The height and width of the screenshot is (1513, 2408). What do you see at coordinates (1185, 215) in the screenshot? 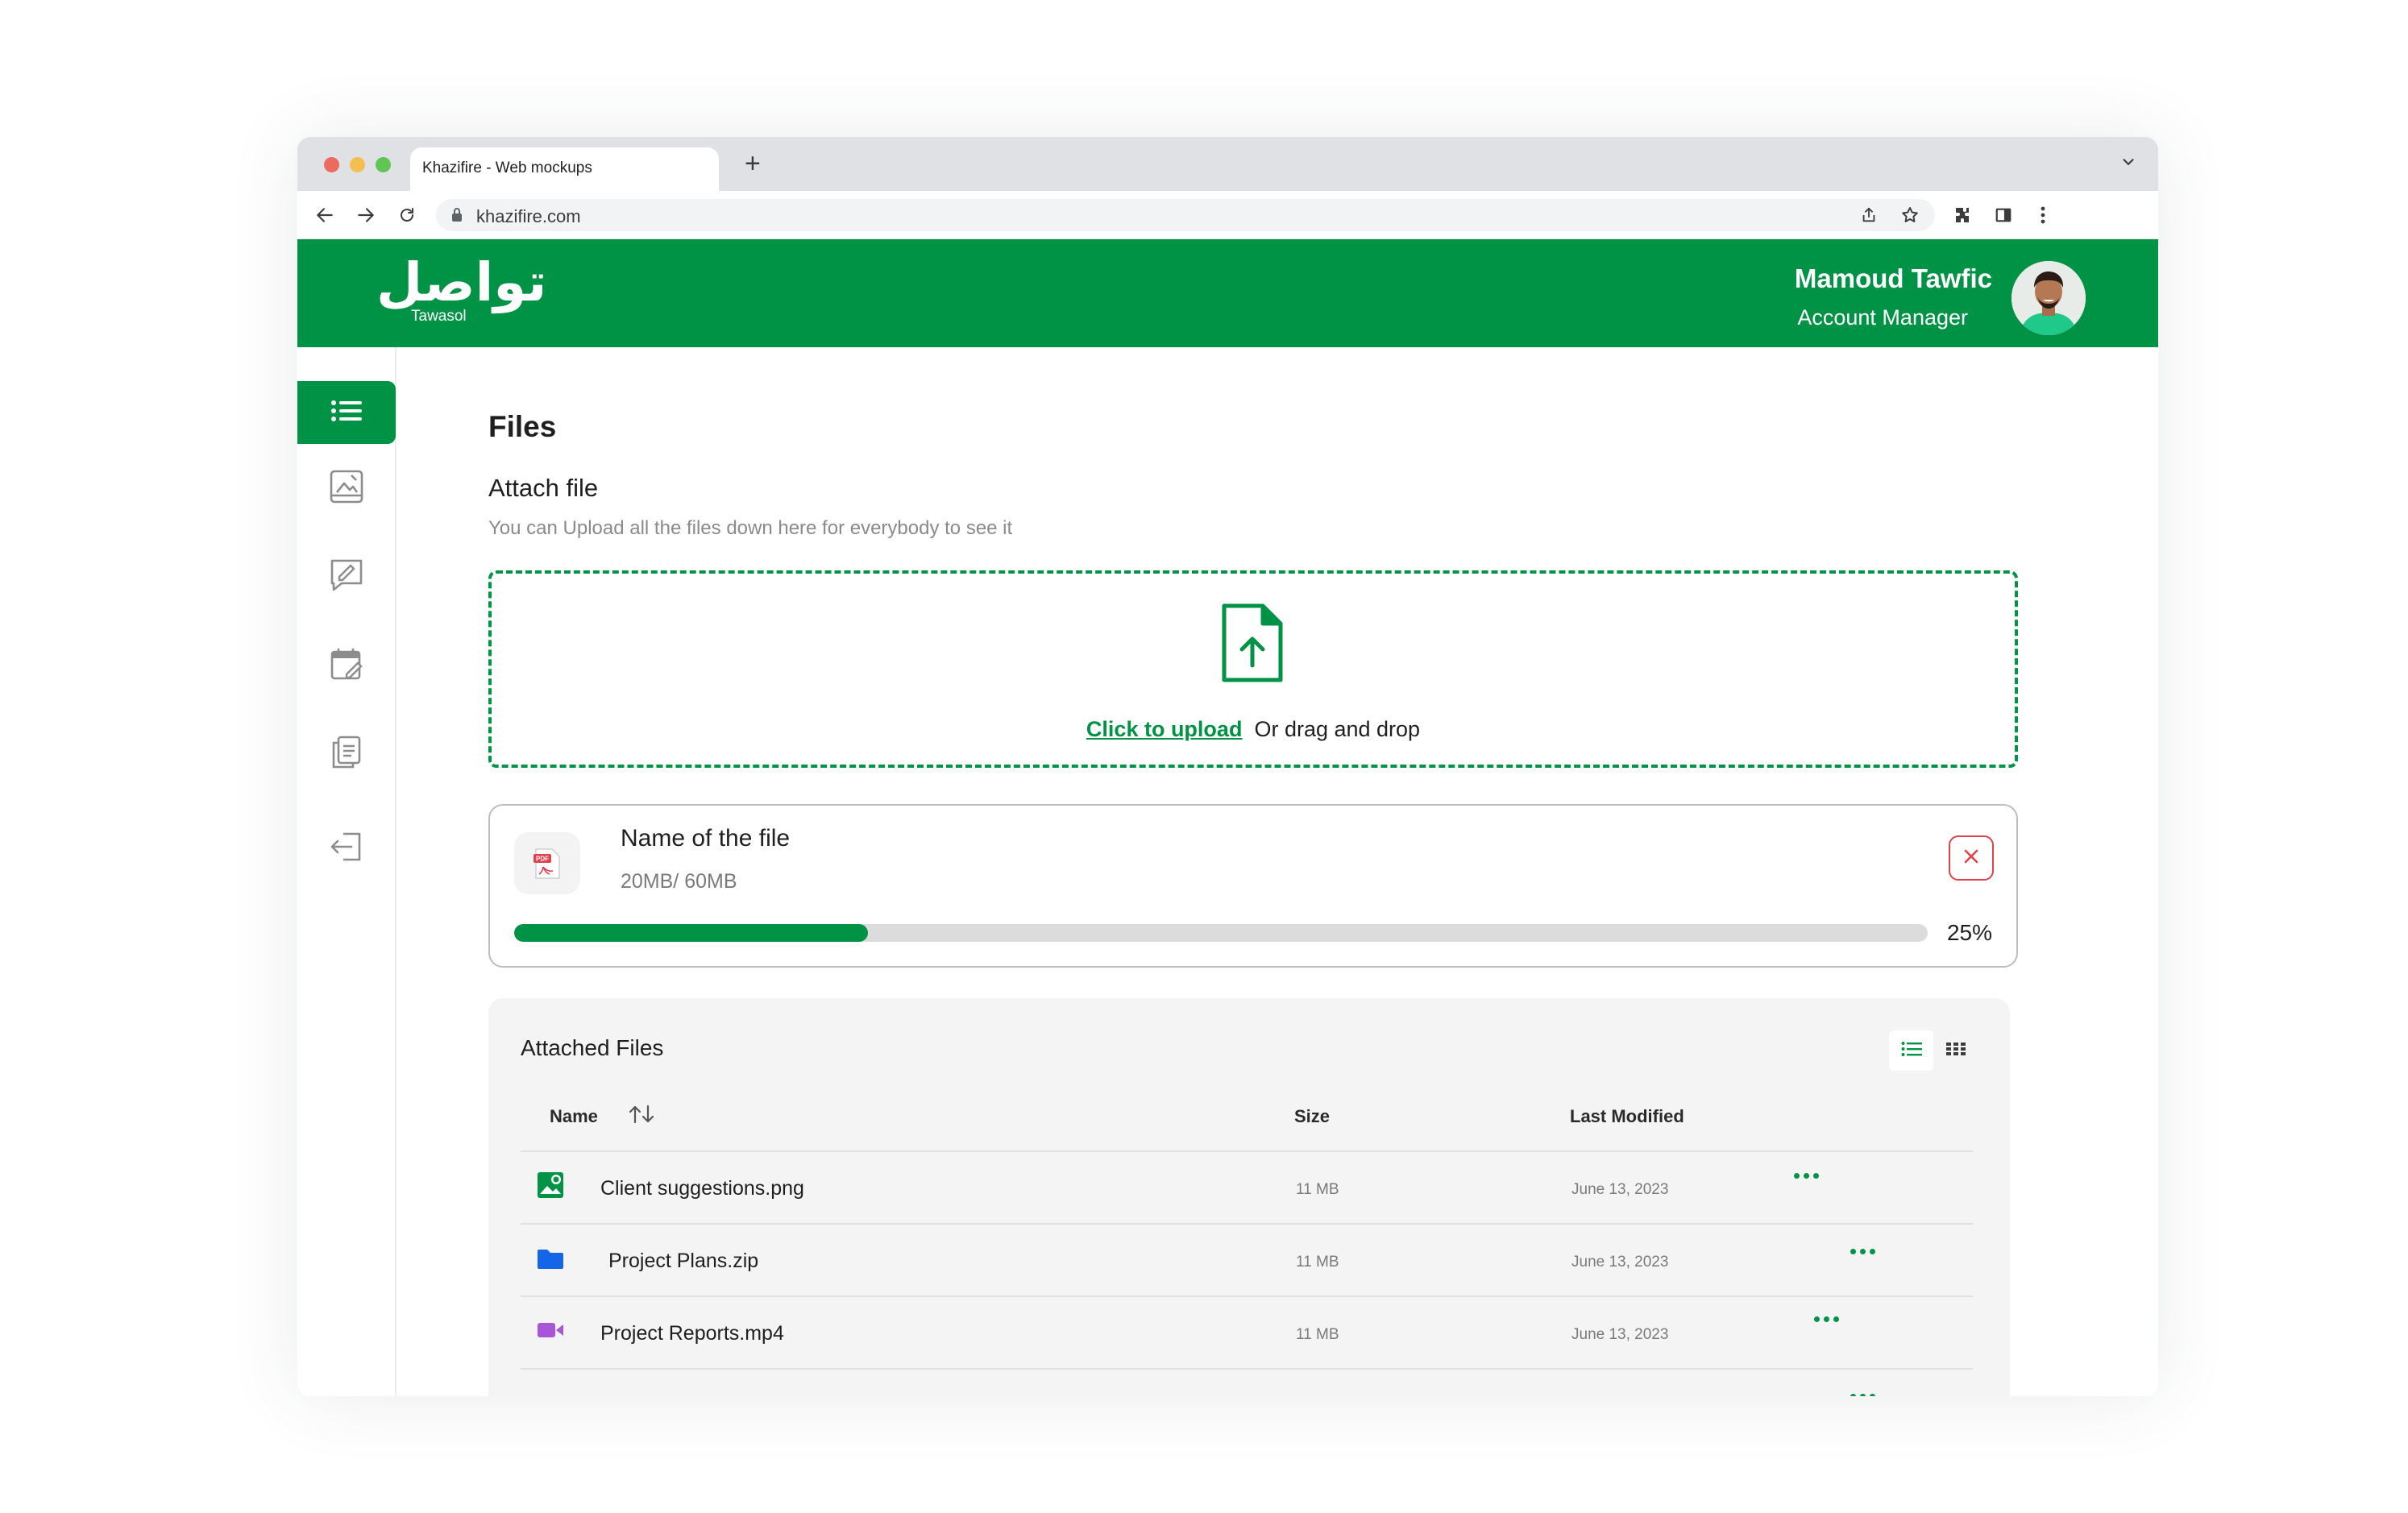
I see `address-bar: khazifire.com` at bounding box center [1185, 215].